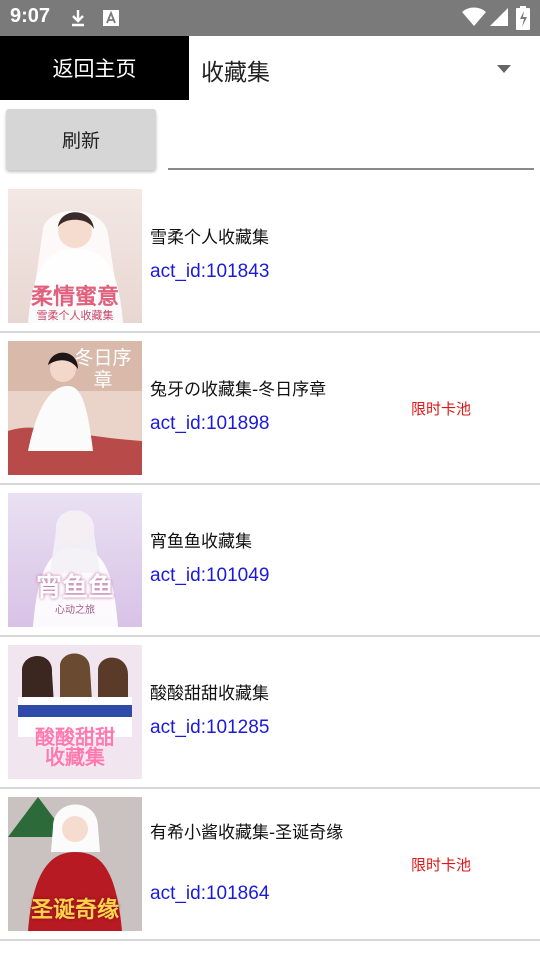  Describe the element at coordinates (30, 16) in the screenshot. I see `status-time: 9:07` at that location.